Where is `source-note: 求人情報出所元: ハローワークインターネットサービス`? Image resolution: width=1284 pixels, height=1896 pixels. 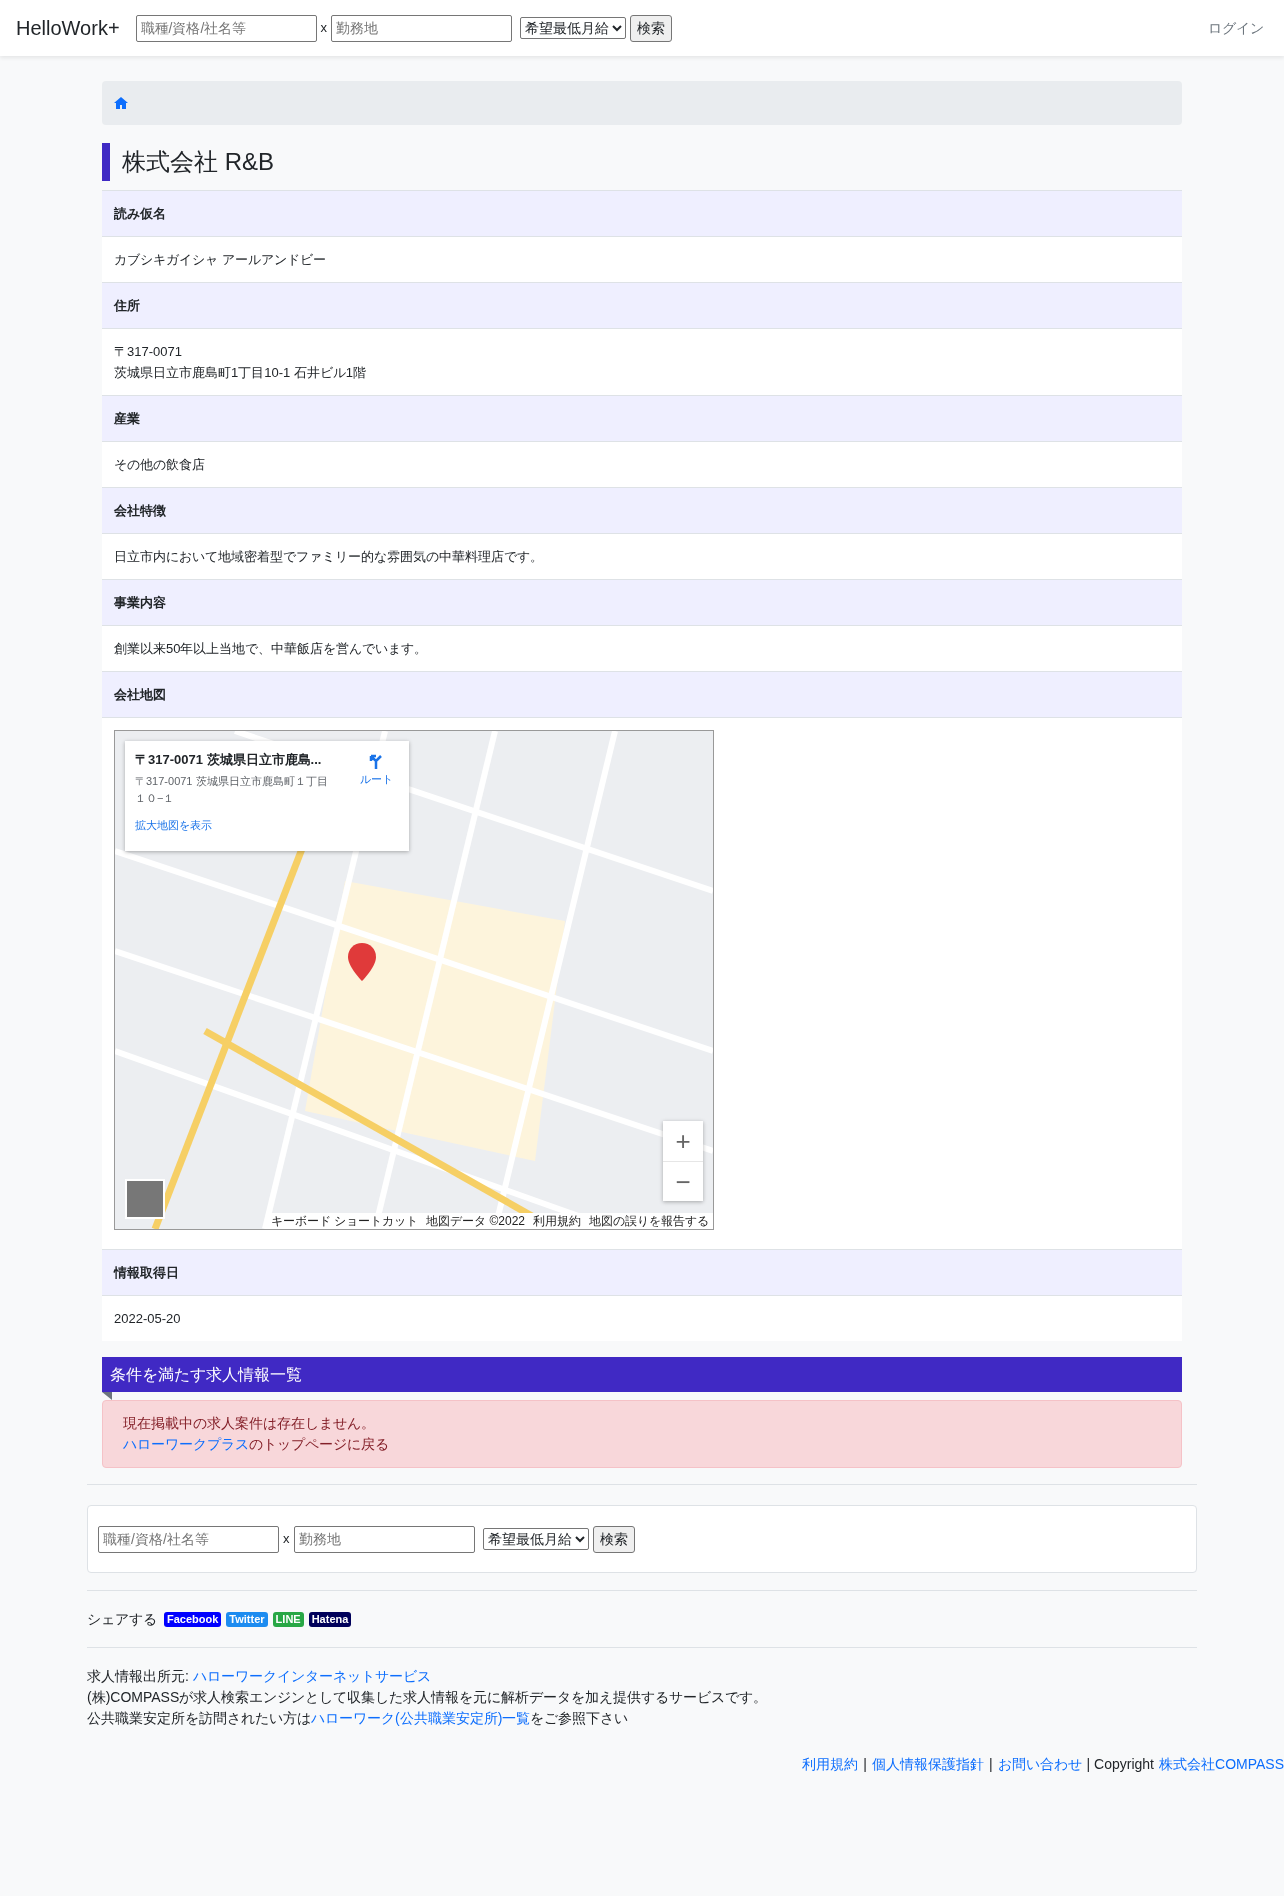 source-note: 求人情報出所元: ハローワークインターネットサービス is located at coordinates (259, 1676).